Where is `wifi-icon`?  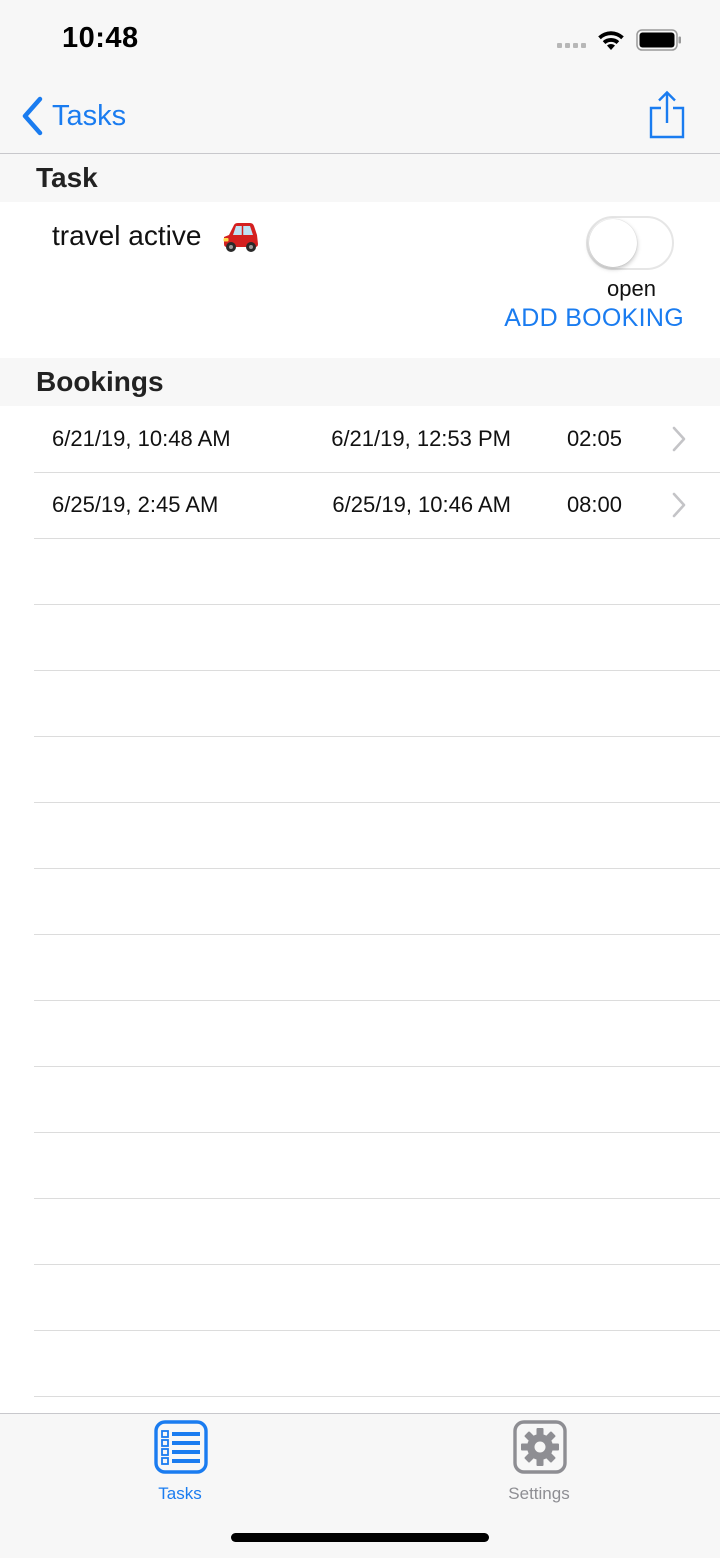
wifi-icon is located at coordinates (611, 40).